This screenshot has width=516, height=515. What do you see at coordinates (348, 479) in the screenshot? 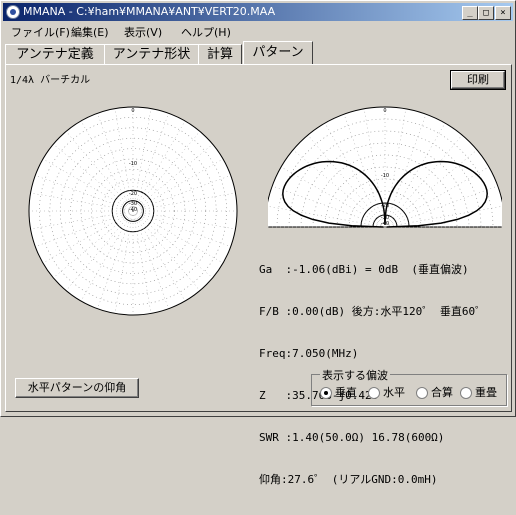
I see `elevation-readout: 仰角:27.6゜ (リアルGND:0.0mH)` at bounding box center [348, 479].